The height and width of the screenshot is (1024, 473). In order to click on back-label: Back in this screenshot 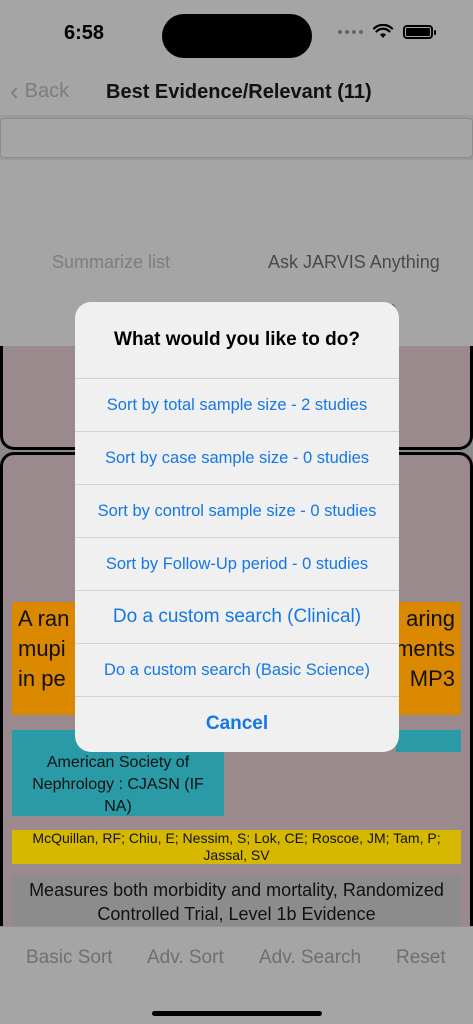, I will do `click(47, 90)`.